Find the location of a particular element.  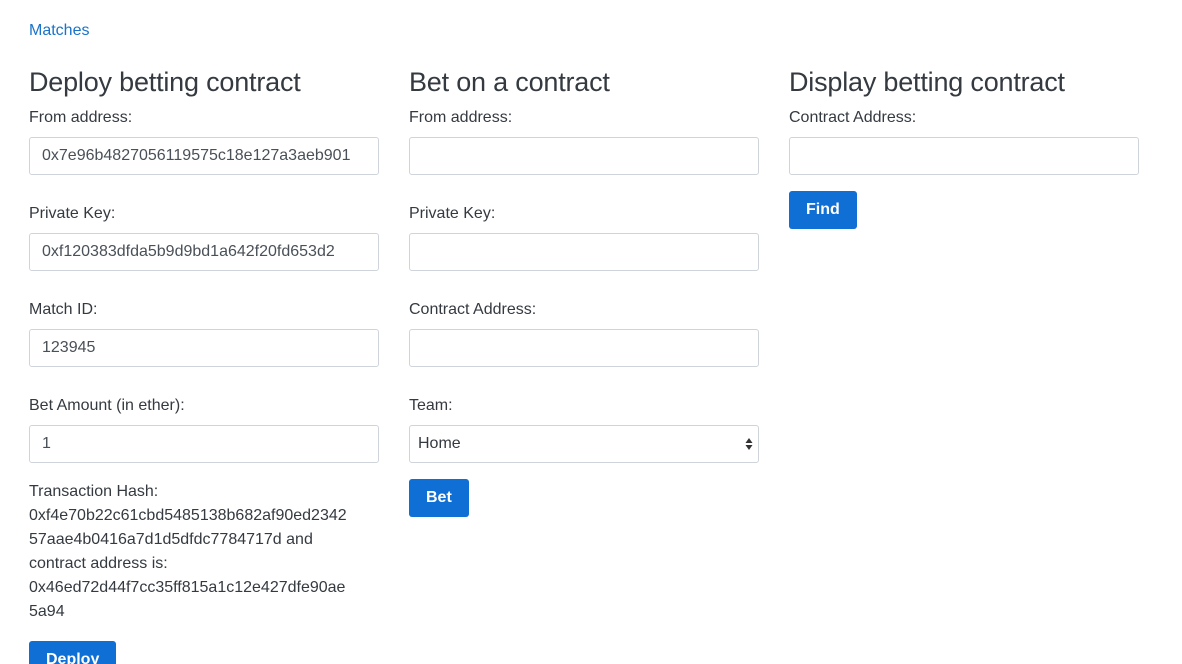

matches-link: Matches is located at coordinates (59, 31).